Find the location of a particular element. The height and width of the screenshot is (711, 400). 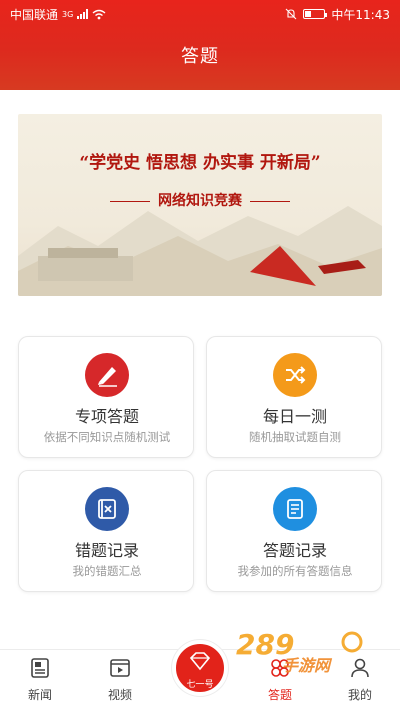

nav-label: 我的 is located at coordinates (359, 695).